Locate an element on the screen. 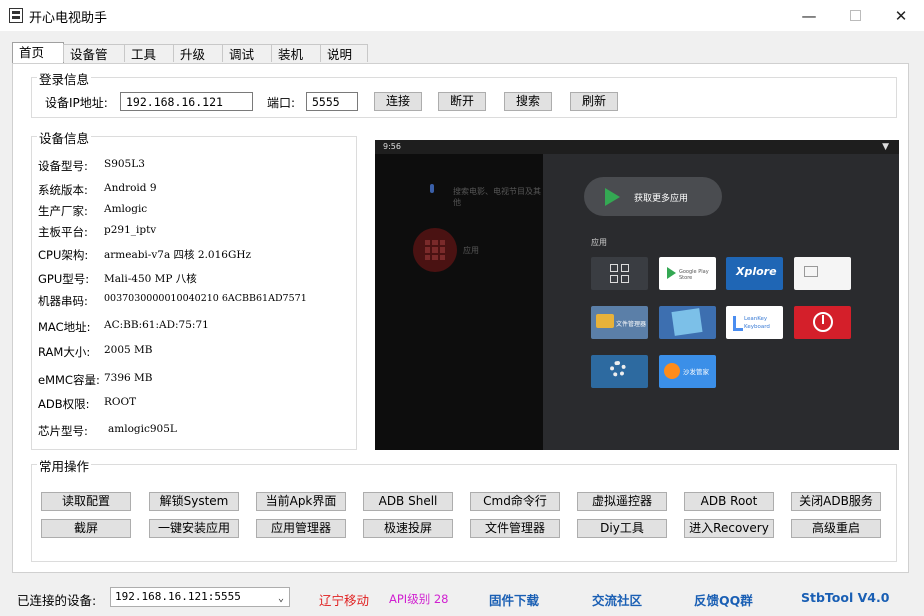 This screenshot has height=616, width=924. tab-debug: 调试 is located at coordinates (247, 53).